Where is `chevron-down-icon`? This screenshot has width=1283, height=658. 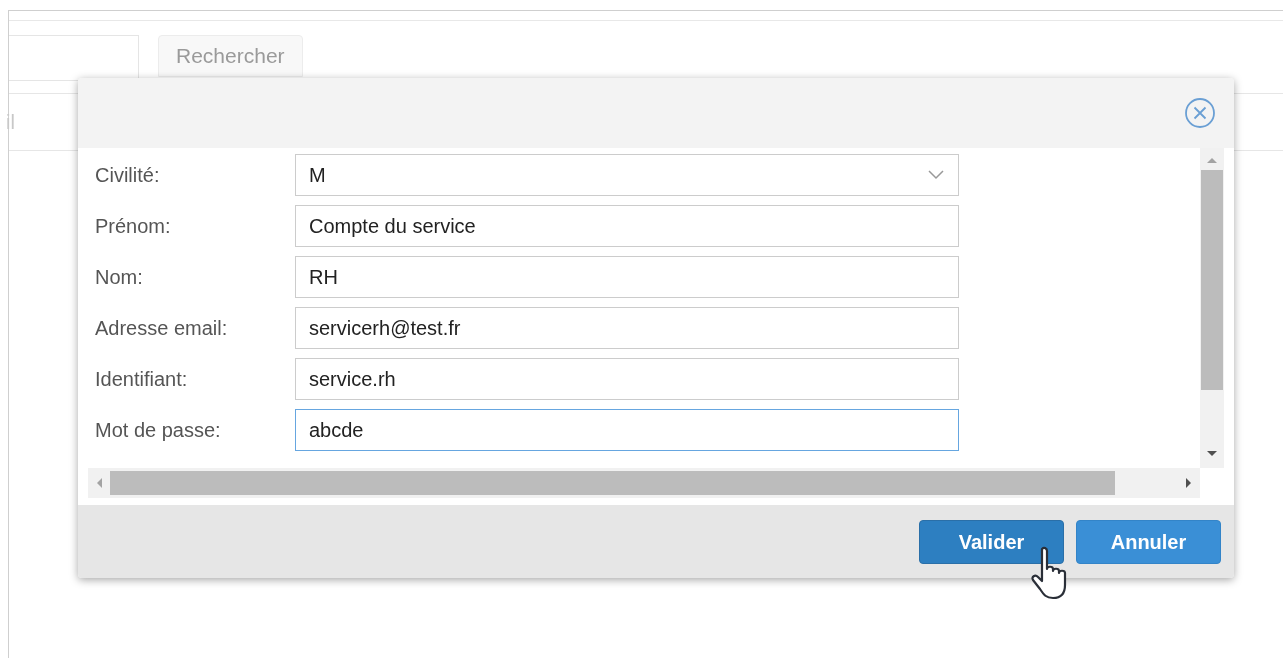 chevron-down-icon is located at coordinates (936, 175).